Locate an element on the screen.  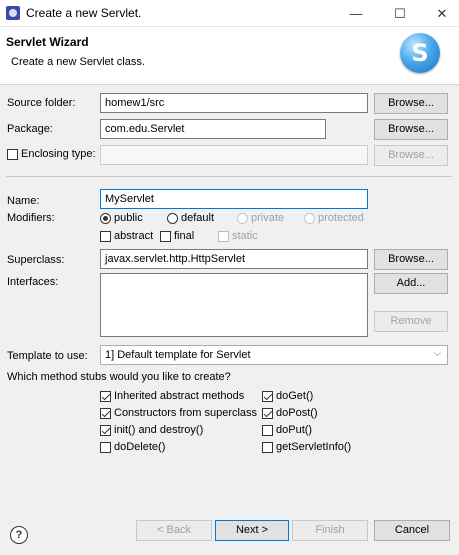
source-folder-input: homew1/src is located at coordinates (234, 103).